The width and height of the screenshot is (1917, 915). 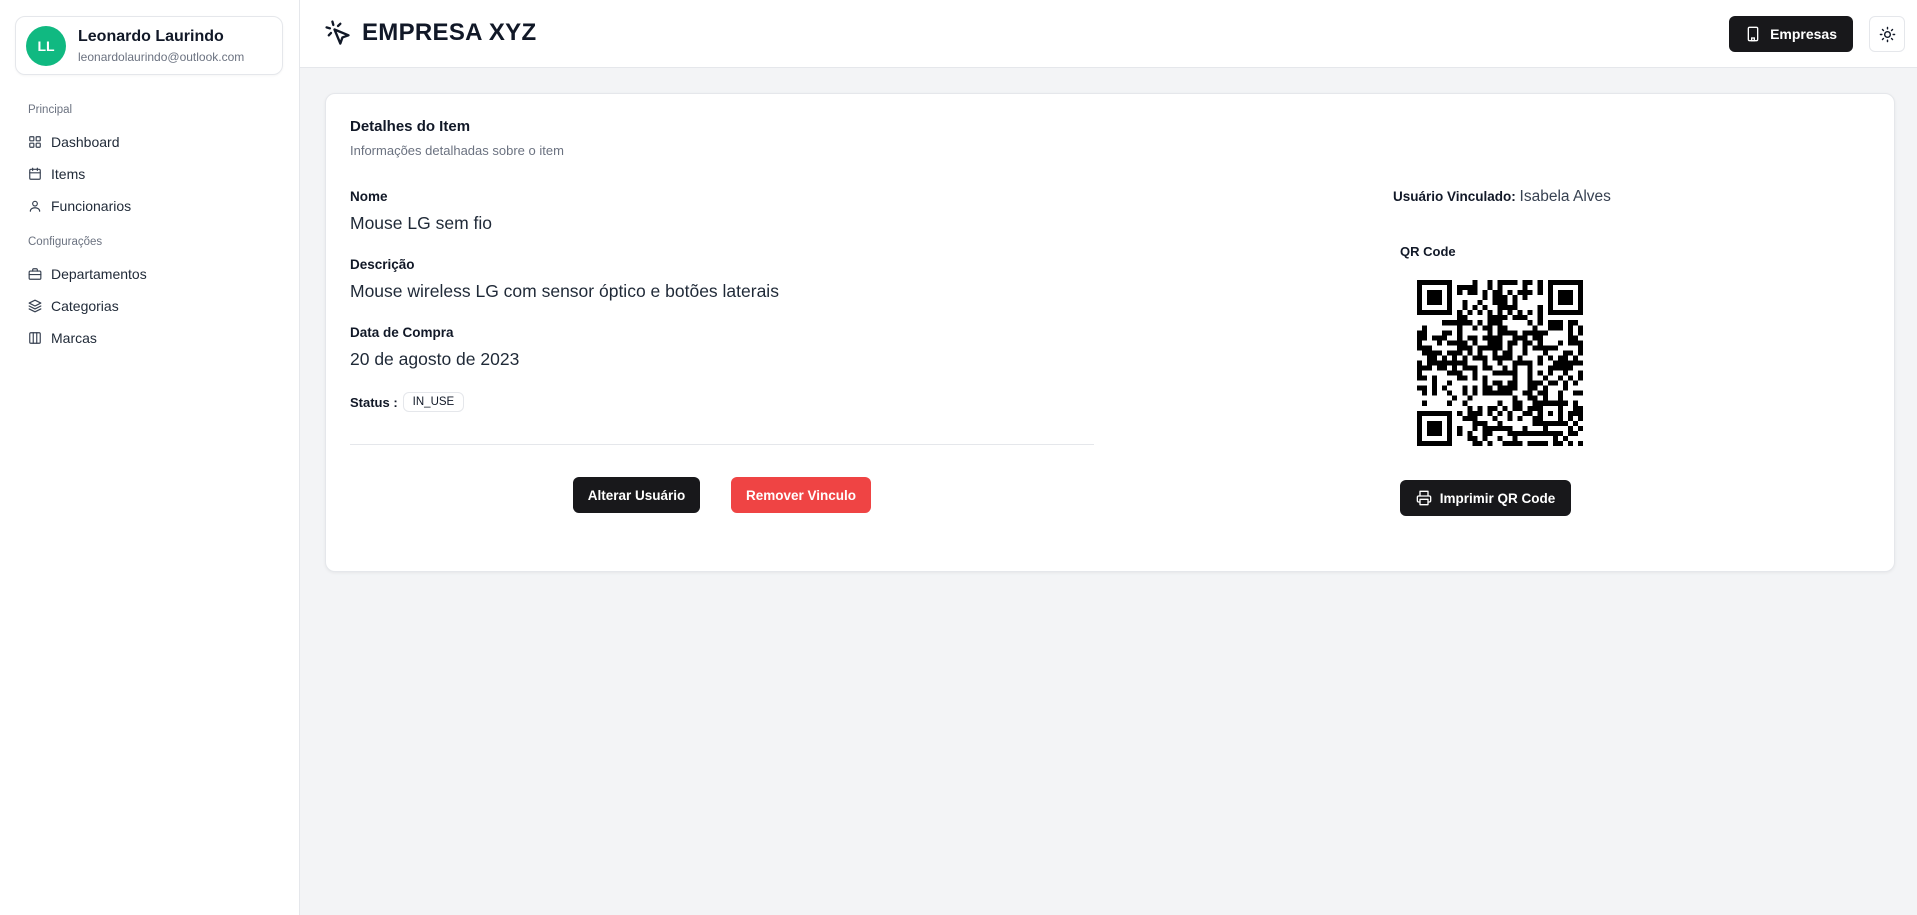 I want to click on empresas-label: Empresas, so click(x=1803, y=34).